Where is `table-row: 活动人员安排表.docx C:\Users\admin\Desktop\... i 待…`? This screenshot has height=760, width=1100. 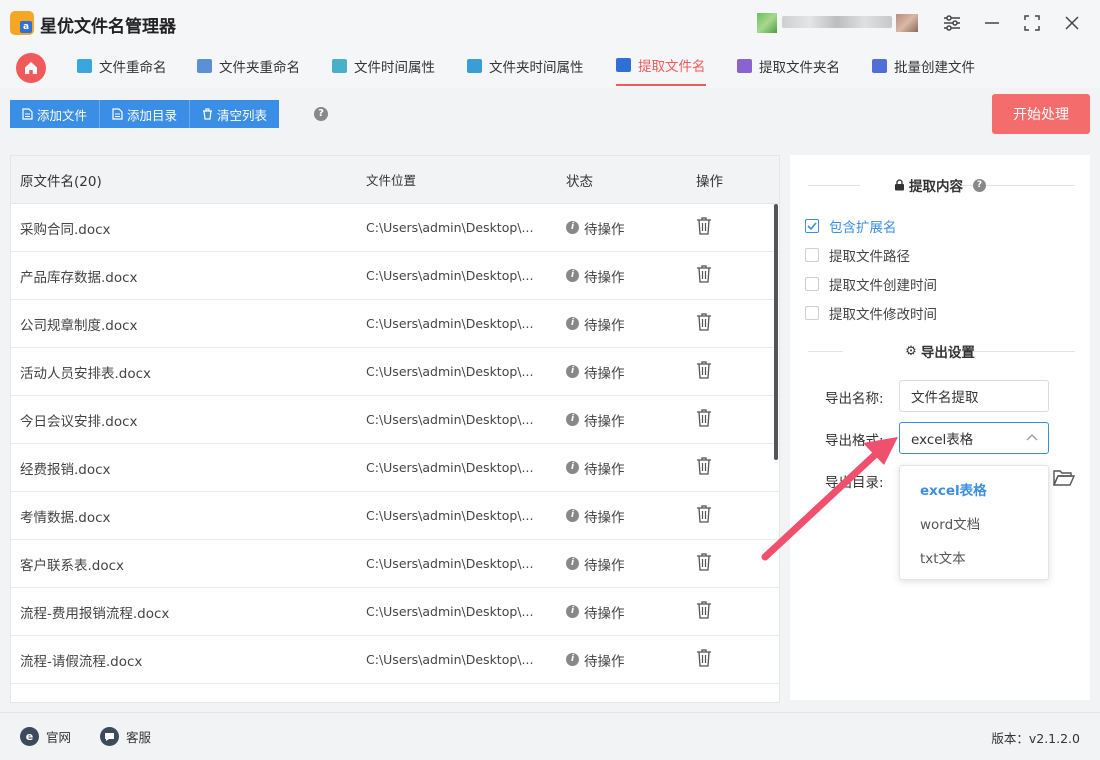
table-row: 活动人员安排表.docx C:\Users\admin\Desktop\... i 待… is located at coordinates (395, 372).